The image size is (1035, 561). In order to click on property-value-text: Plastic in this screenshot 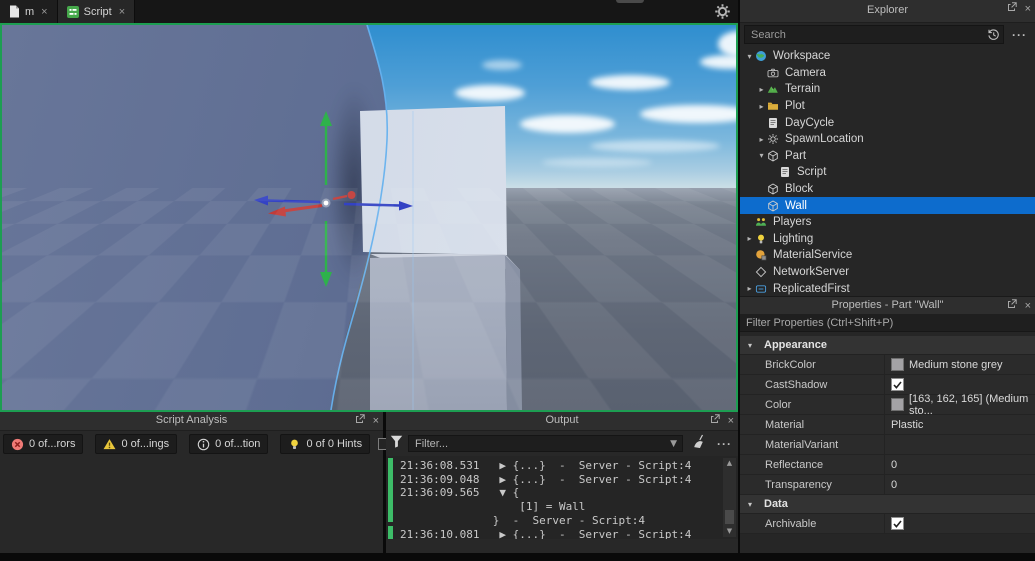, I will do `click(907, 424)`.